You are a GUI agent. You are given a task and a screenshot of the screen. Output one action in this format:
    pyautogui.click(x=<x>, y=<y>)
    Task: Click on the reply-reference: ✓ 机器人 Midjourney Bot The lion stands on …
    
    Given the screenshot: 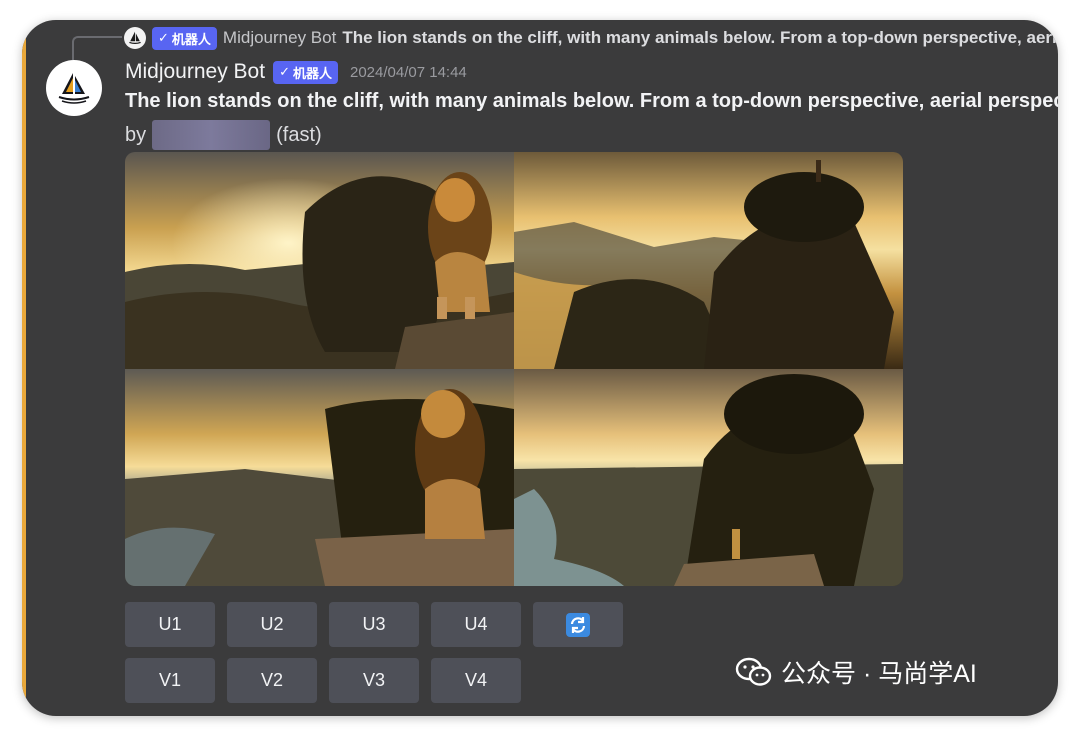 What is the action you would take?
    pyautogui.click(x=566, y=38)
    